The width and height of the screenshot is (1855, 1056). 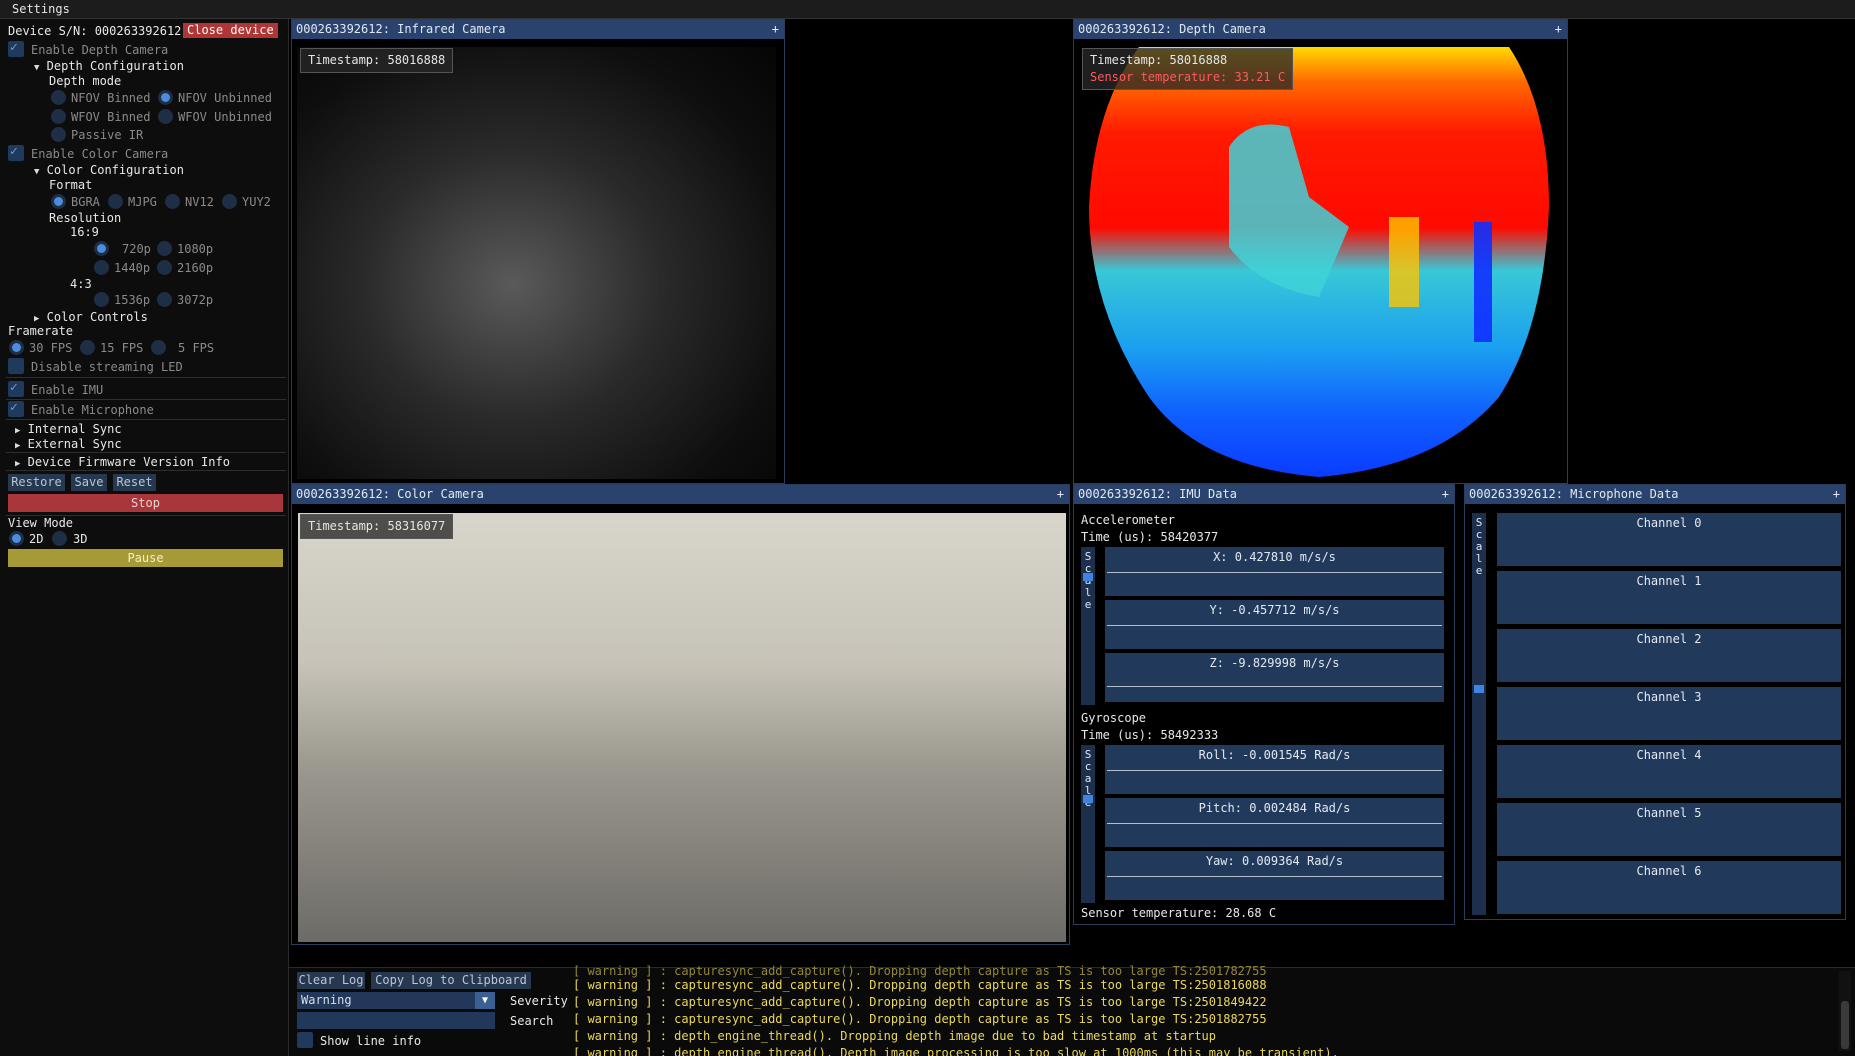 What do you see at coordinates (485, 1000) in the screenshot?
I see `chevron-down-icon: ▼` at bounding box center [485, 1000].